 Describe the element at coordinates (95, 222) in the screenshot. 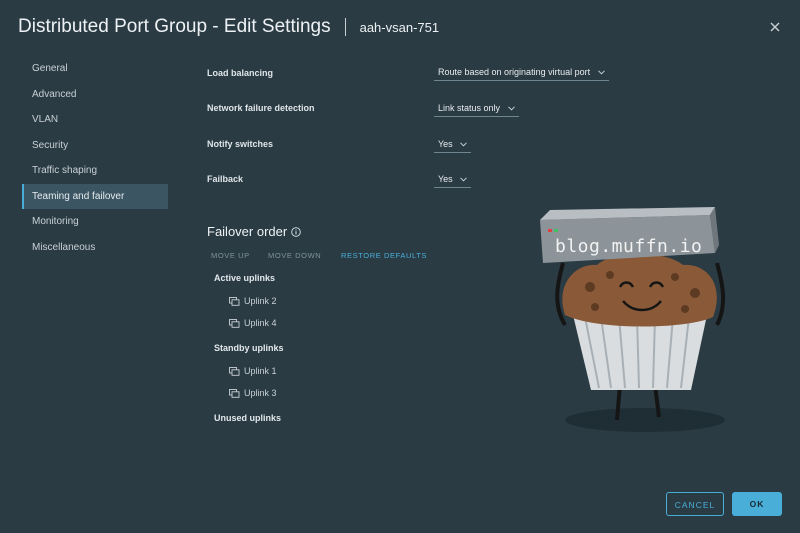

I see `nav-item-monitoring: Monitoring` at that location.